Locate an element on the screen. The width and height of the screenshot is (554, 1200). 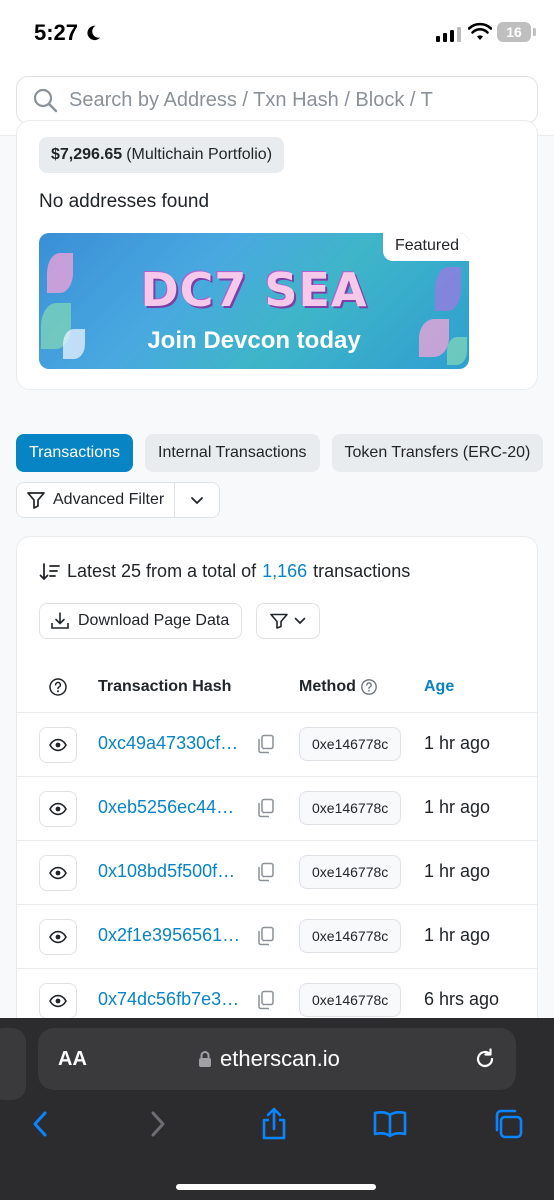
wifi-icon is located at coordinates (480, 31).